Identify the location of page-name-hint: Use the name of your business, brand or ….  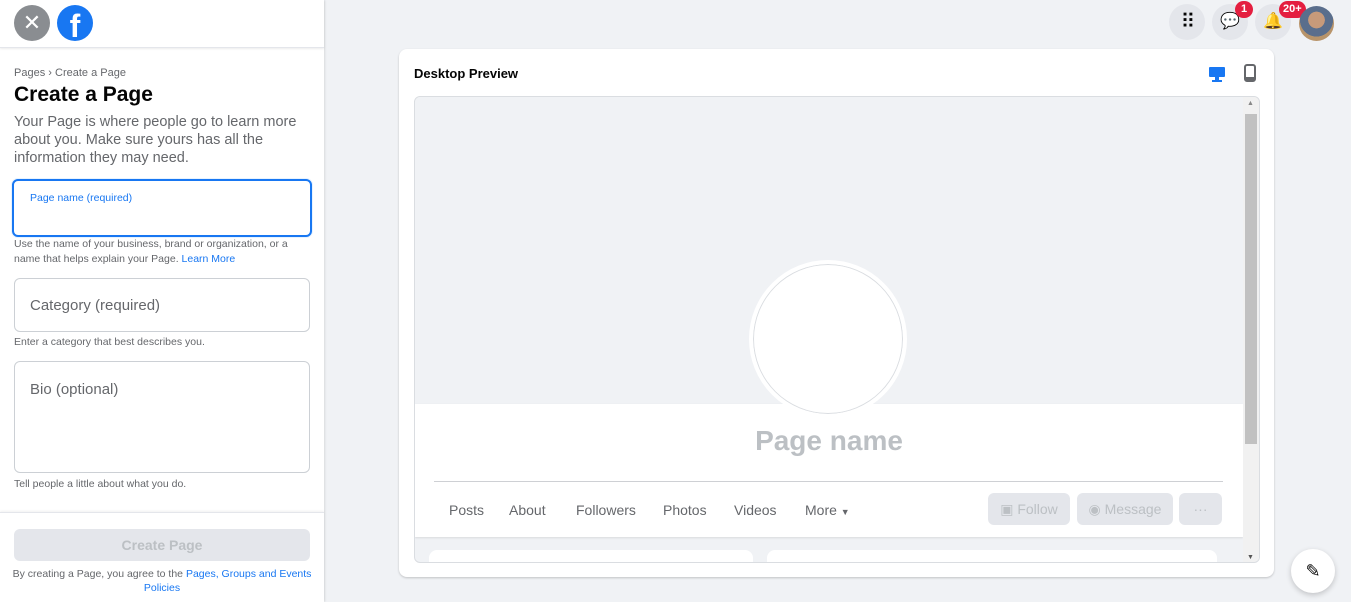
(151, 251).